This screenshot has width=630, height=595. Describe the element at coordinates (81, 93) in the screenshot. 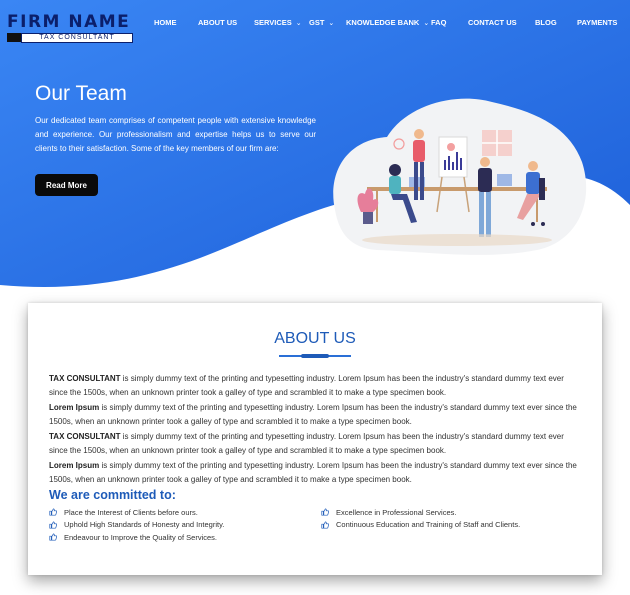

I see `hero-title: Our Team` at that location.